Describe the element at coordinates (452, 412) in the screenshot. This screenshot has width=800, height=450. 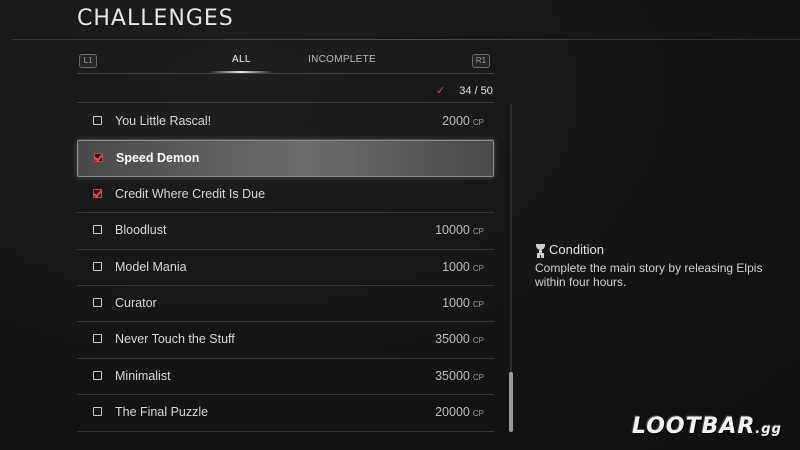
I see `points-value: 20000` at that location.